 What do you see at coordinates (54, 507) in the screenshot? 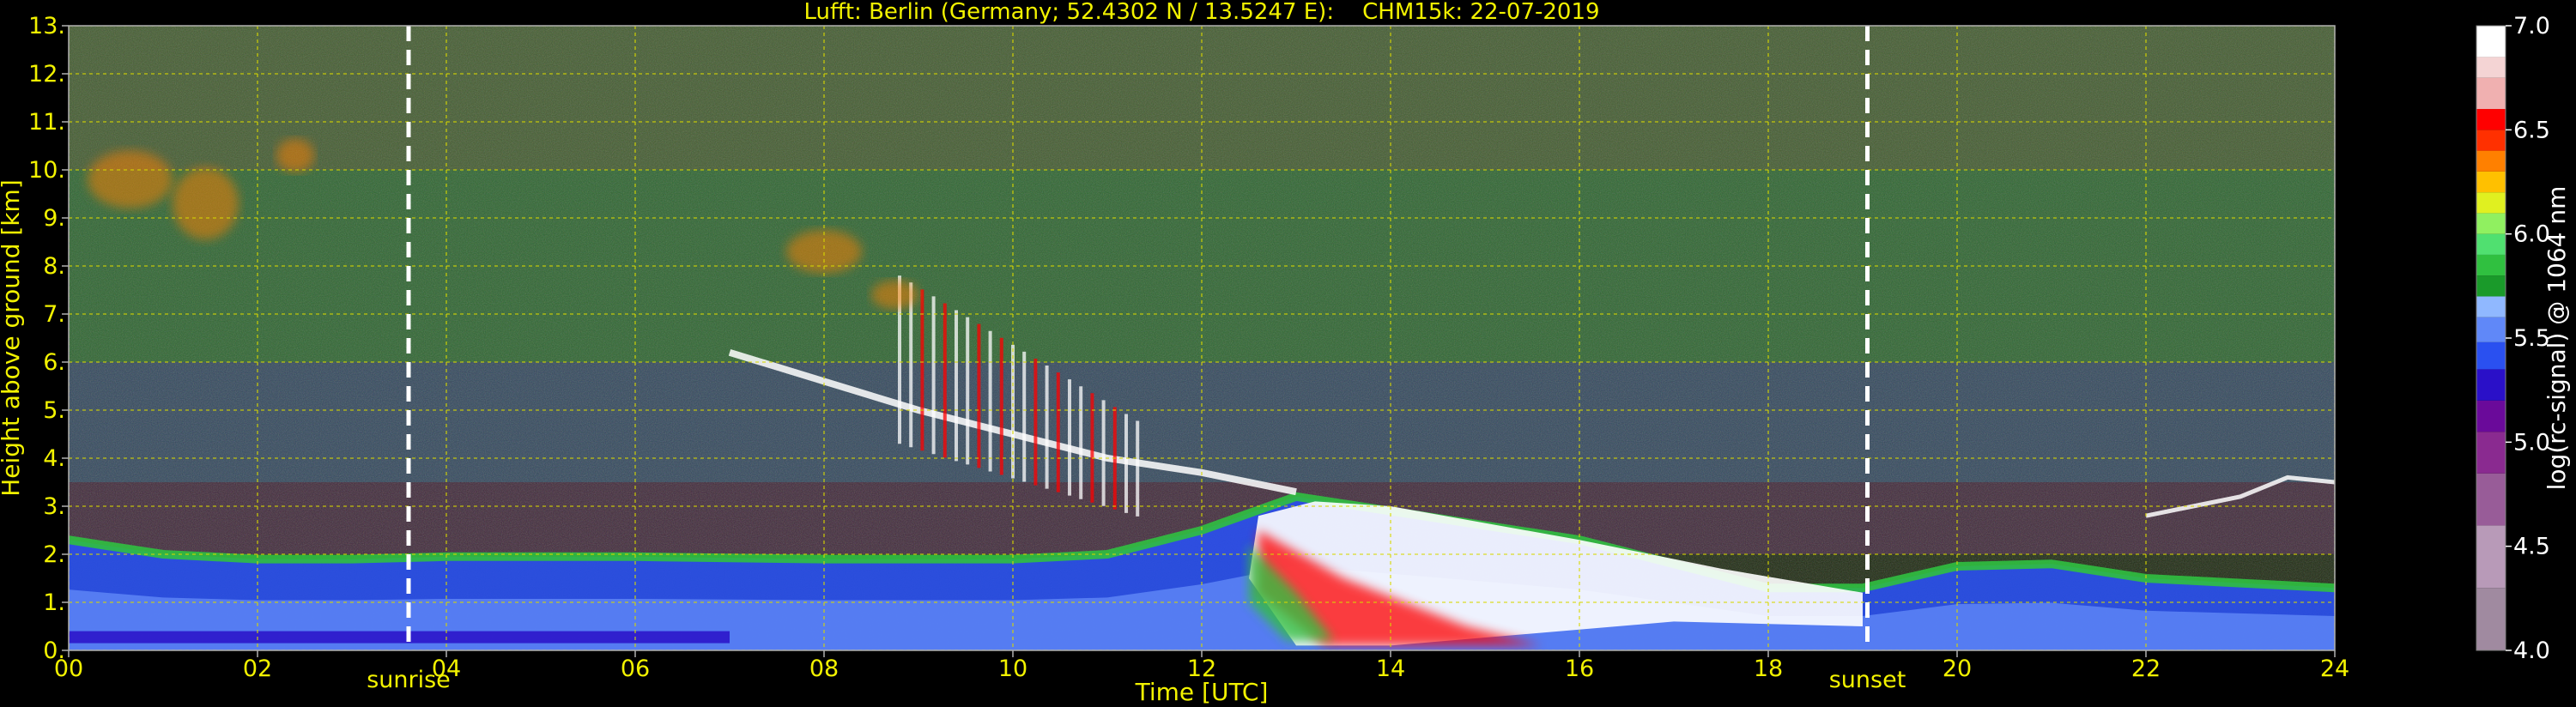
I see `y-tick-label: 3.` at bounding box center [54, 507].